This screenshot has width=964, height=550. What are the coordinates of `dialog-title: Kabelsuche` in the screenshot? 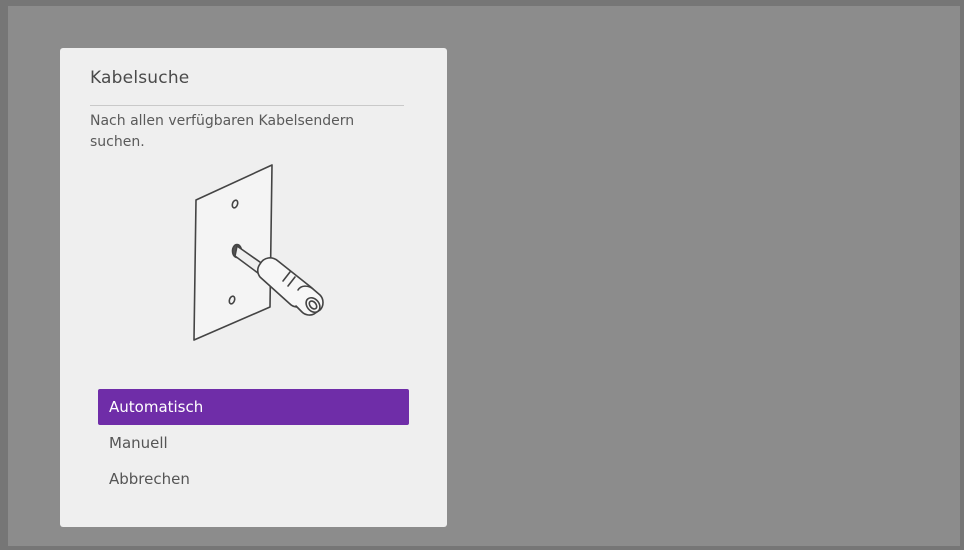 It's located at (140, 78).